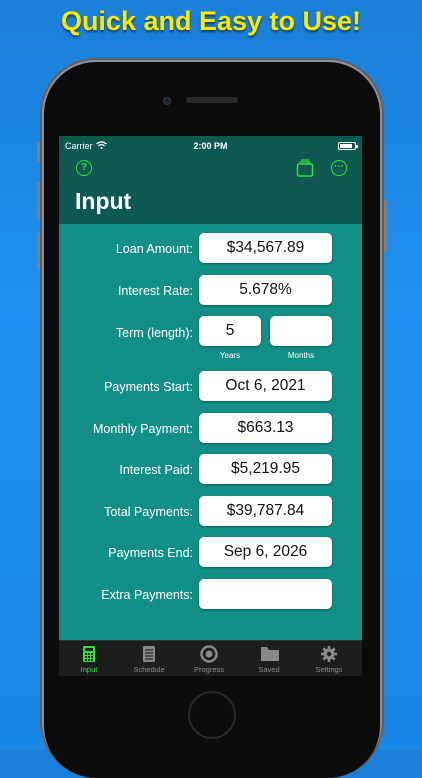 The image size is (422, 778). Describe the element at coordinates (38, 251) in the screenshot. I see `volume-down-button` at that location.